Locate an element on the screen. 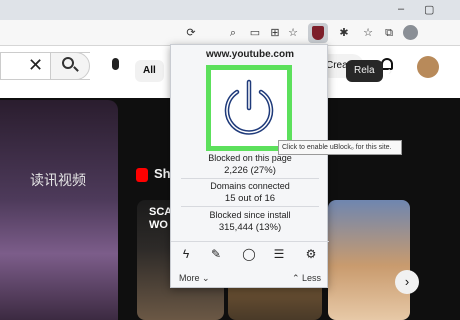 The width and height of the screenshot is (460, 320). short-card is located at coordinates (369, 260).